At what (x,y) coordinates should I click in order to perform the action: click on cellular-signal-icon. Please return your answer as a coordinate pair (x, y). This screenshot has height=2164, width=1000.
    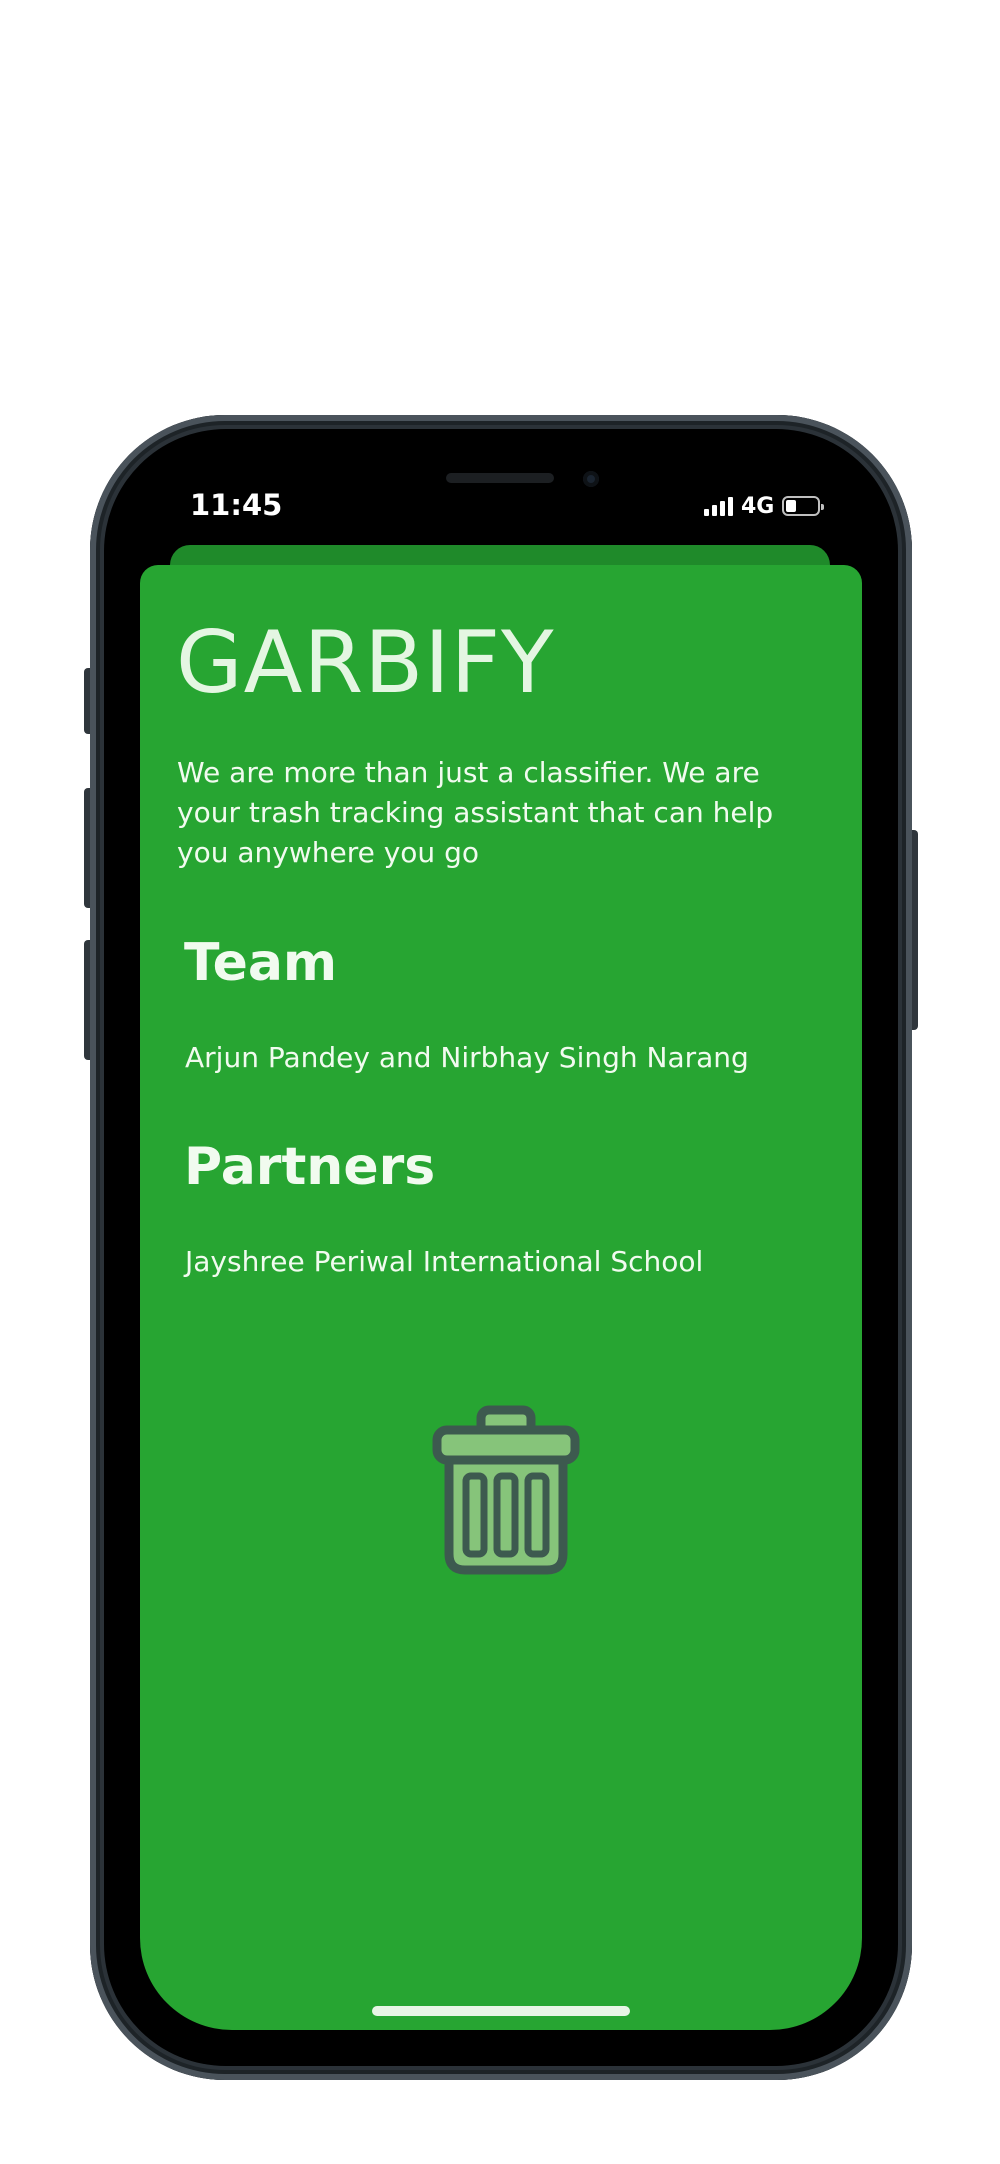
    Looking at the image, I should click on (718, 506).